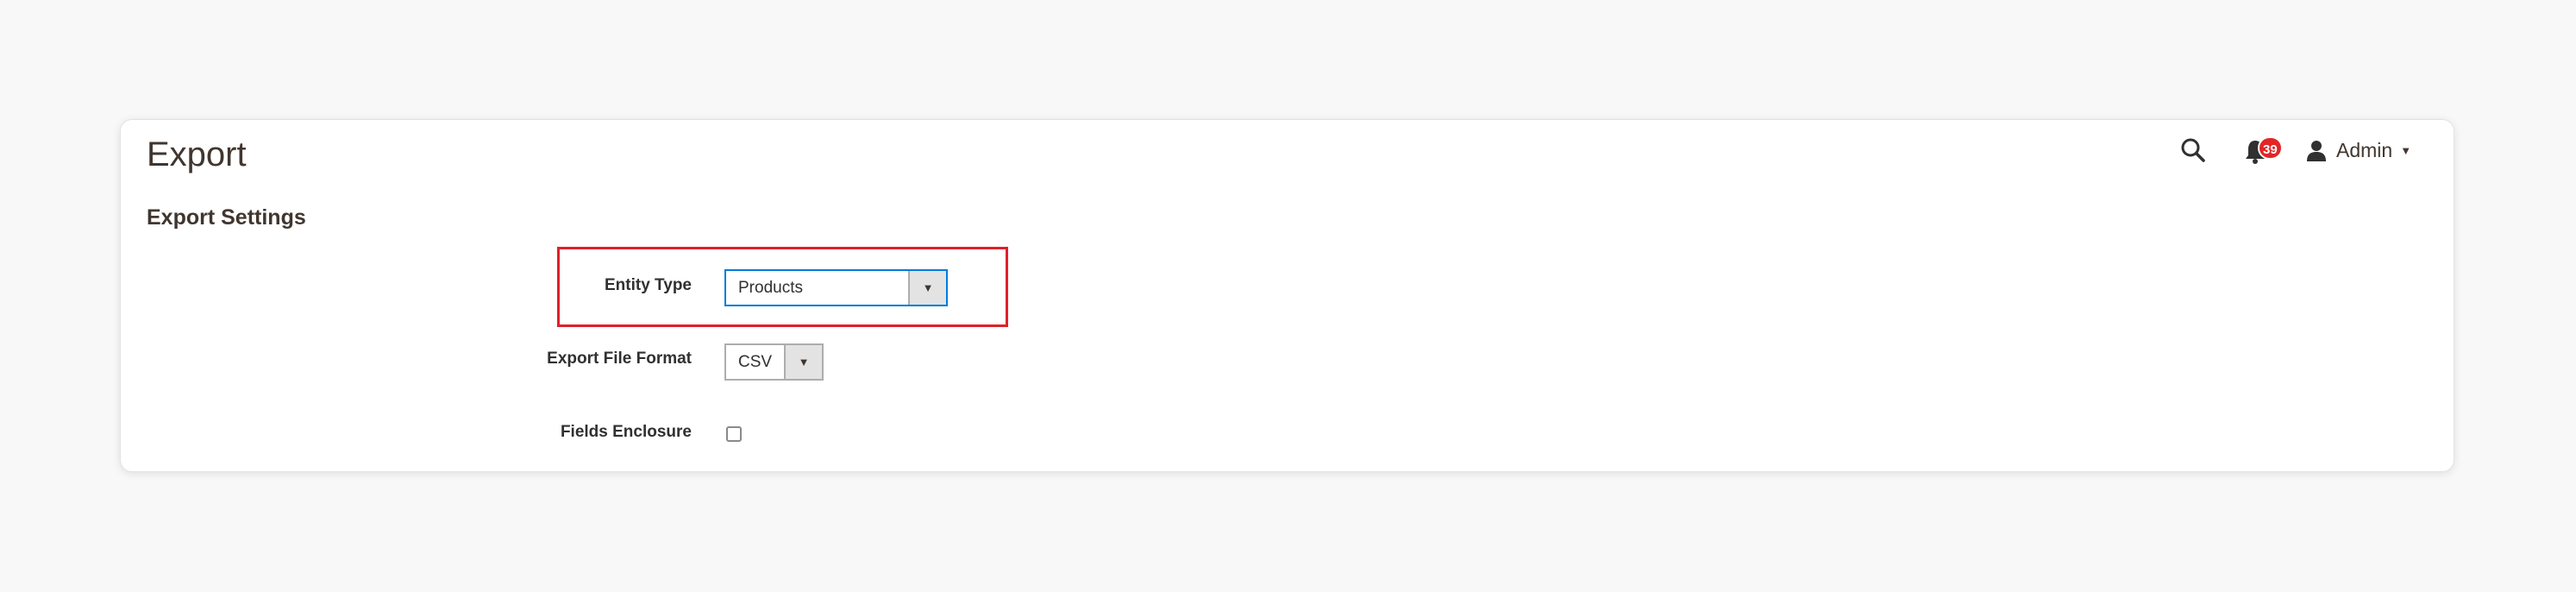 The height and width of the screenshot is (592, 2576). Describe the element at coordinates (626, 432) in the screenshot. I see `fields-enclosure-label: Fields Enclosure` at that location.